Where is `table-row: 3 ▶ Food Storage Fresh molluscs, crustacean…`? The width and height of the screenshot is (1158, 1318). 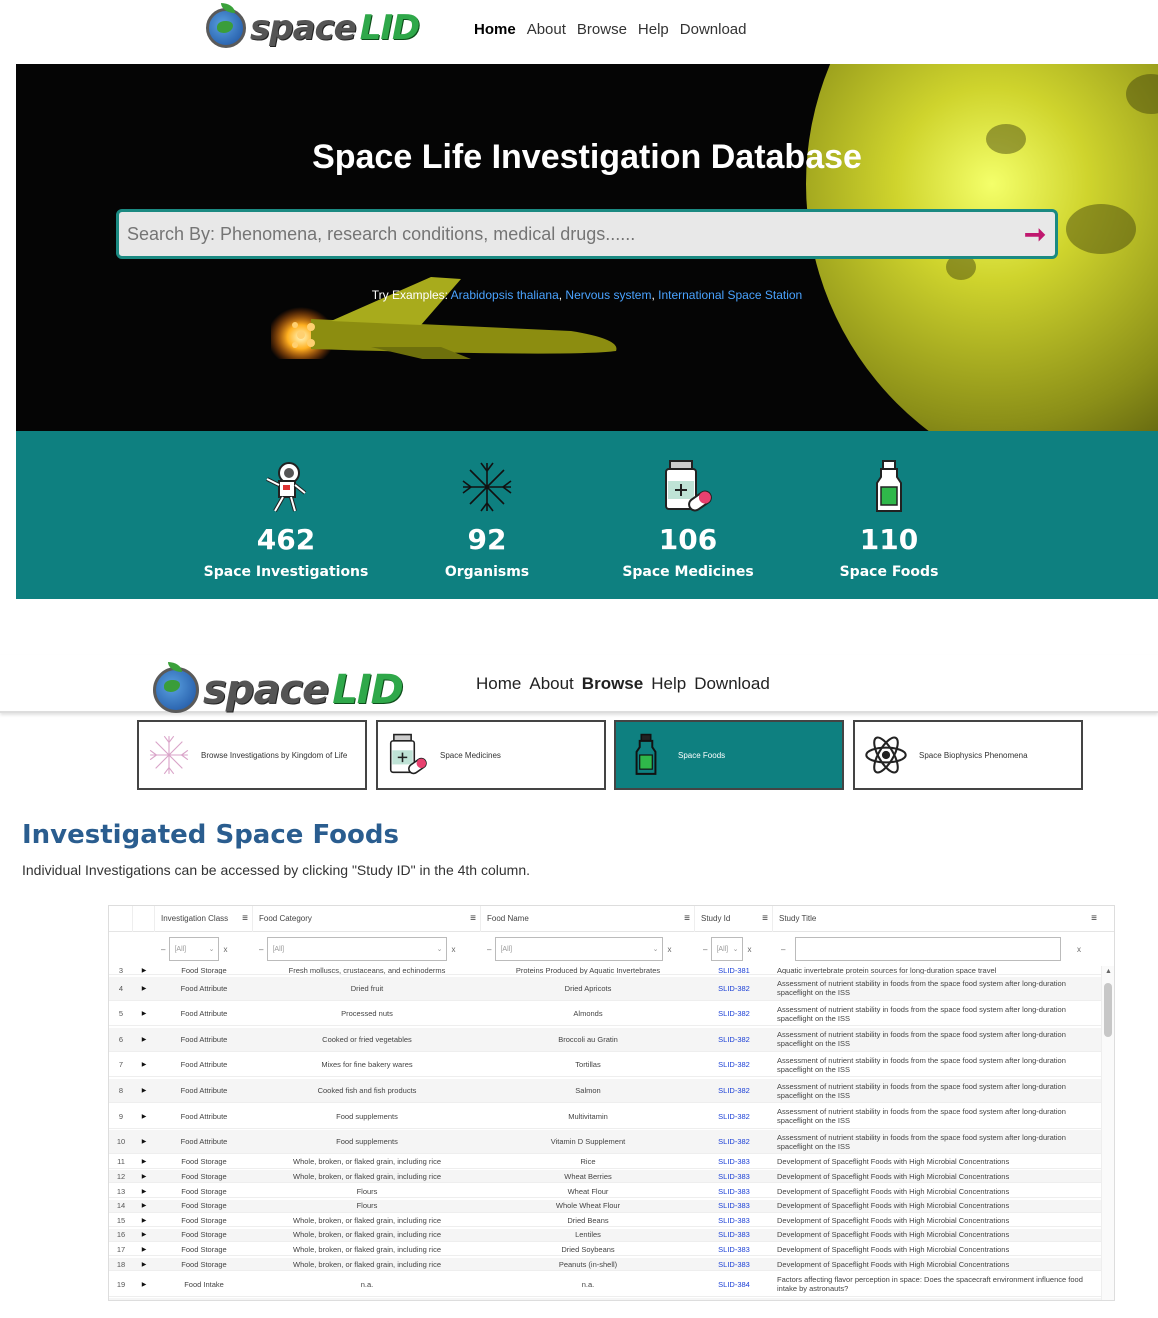 table-row: 3 ▶ Food Storage Fresh molluscs, crustacean… is located at coordinates (605, 970).